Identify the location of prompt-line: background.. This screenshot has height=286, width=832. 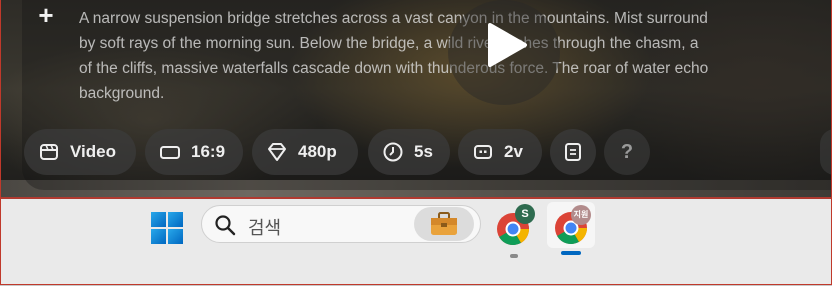
(122, 93).